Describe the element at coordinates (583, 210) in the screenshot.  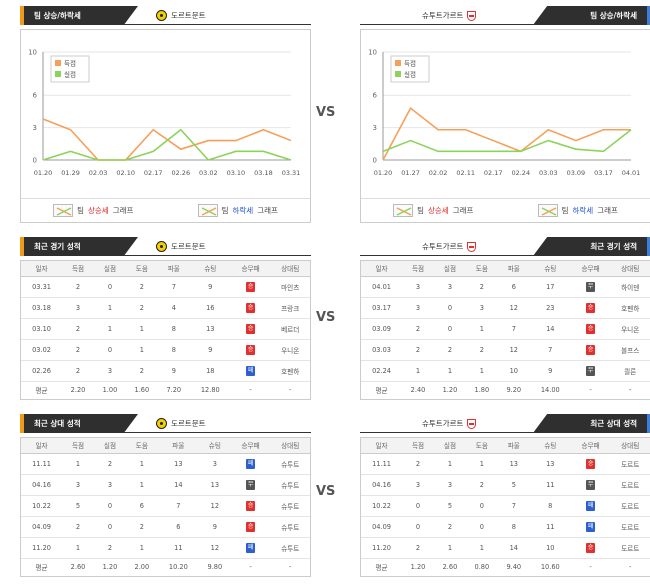
I see `legend-down-label: 하락세` at that location.